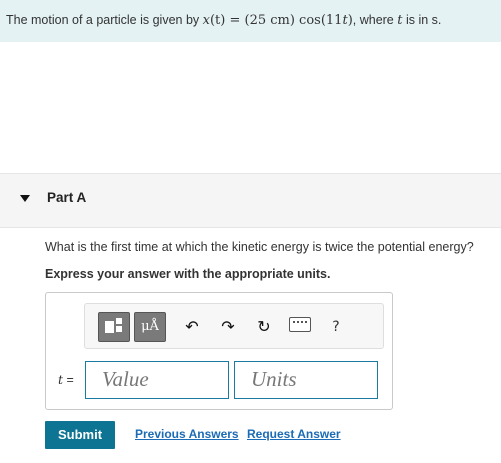  What do you see at coordinates (300, 324) in the screenshot?
I see `keyboard-icon` at bounding box center [300, 324].